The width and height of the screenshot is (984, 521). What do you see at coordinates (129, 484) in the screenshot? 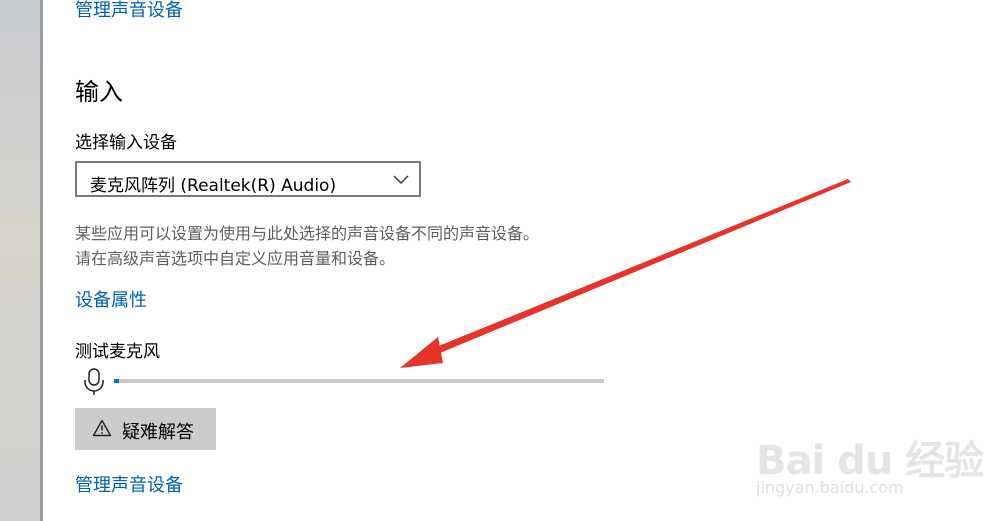
I see `manage-sound-devices-link-bottom: 管理声音设备` at bounding box center [129, 484].